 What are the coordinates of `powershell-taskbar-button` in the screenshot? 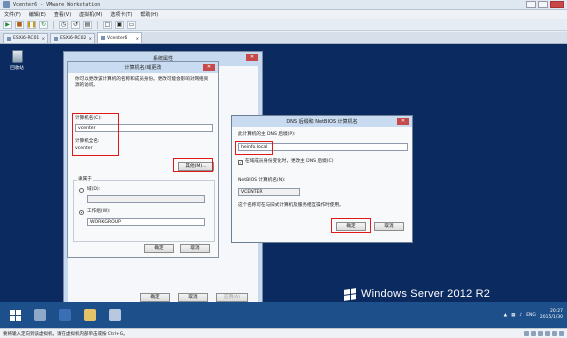 It's located at (65, 315).